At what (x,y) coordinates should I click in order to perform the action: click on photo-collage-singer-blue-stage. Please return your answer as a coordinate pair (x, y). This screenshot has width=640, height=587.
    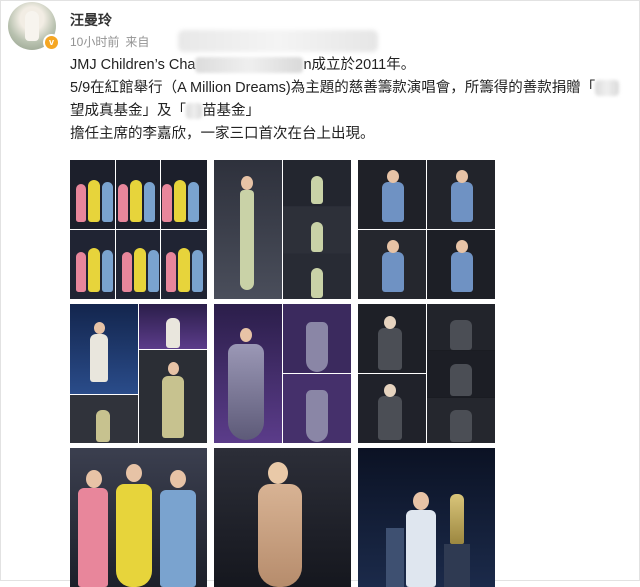
    Looking at the image, I should click on (138, 373).